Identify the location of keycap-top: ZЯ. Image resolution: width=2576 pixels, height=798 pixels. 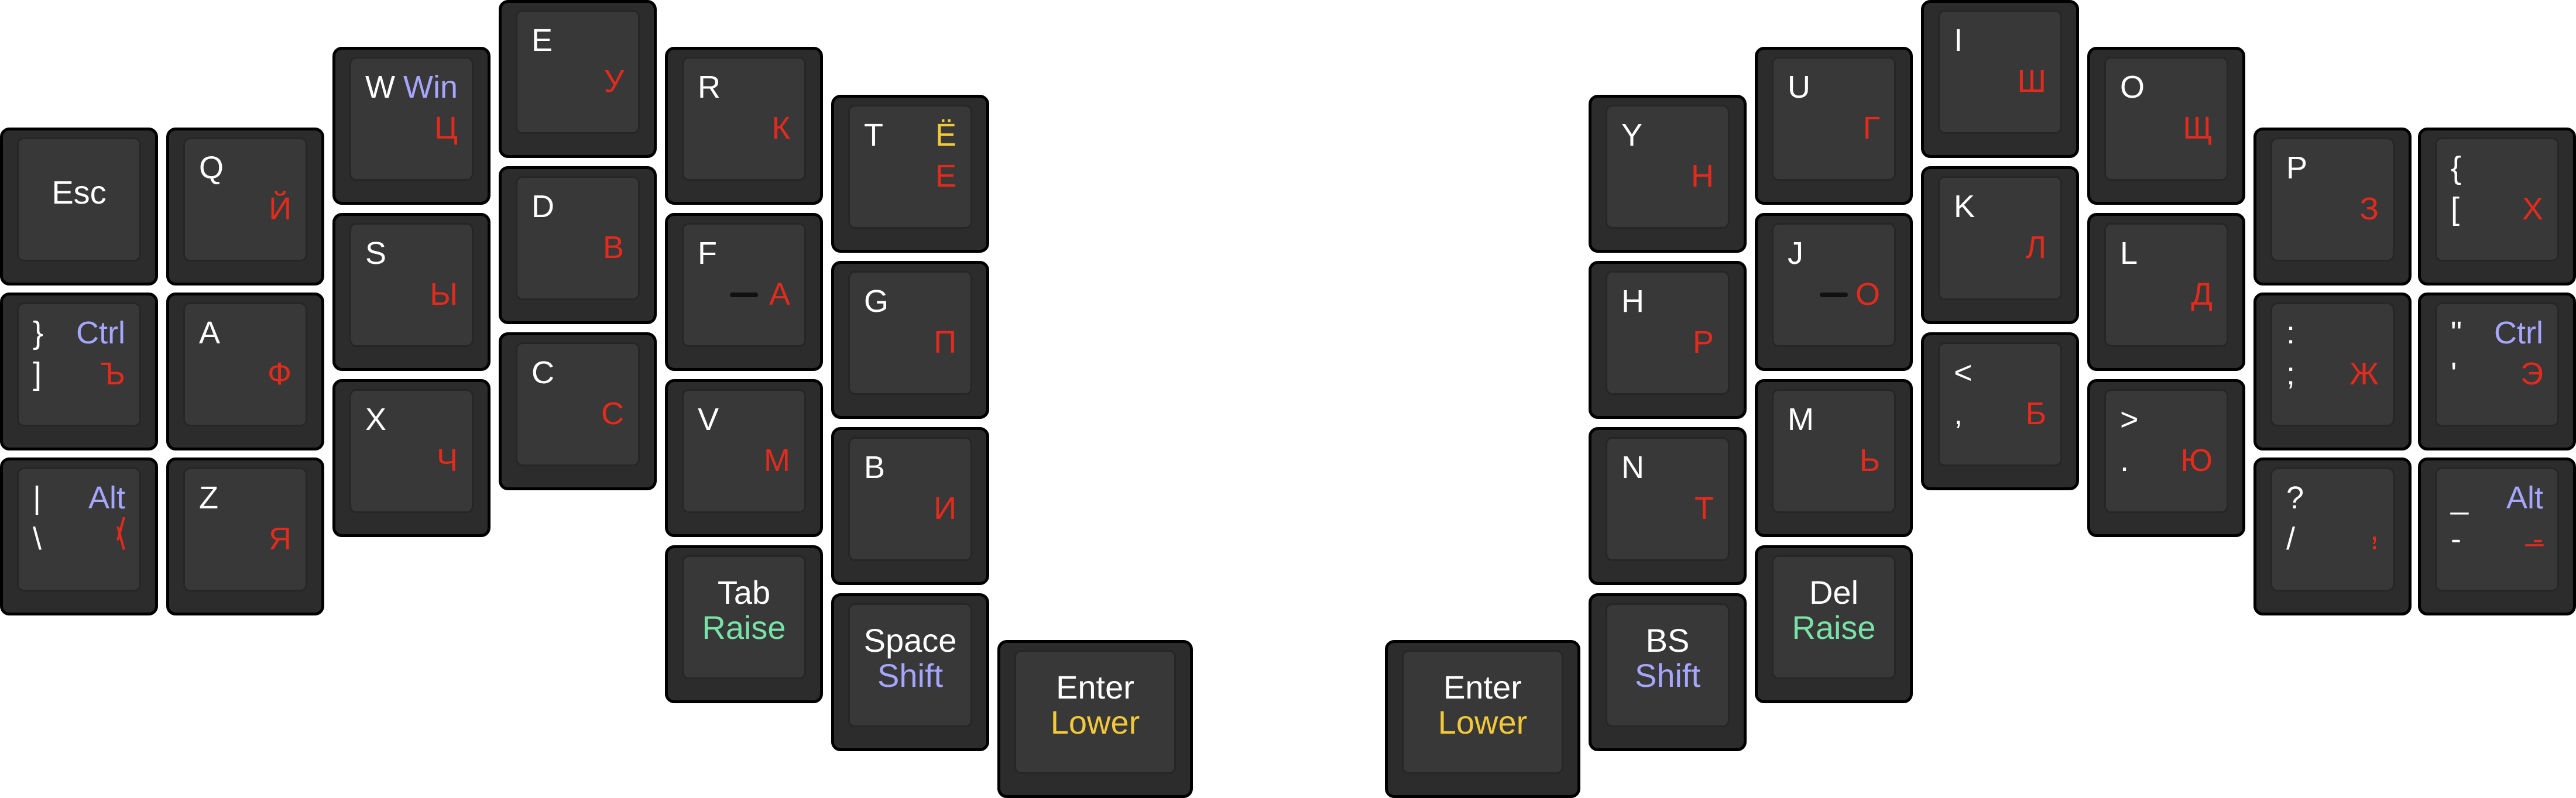
(245, 529).